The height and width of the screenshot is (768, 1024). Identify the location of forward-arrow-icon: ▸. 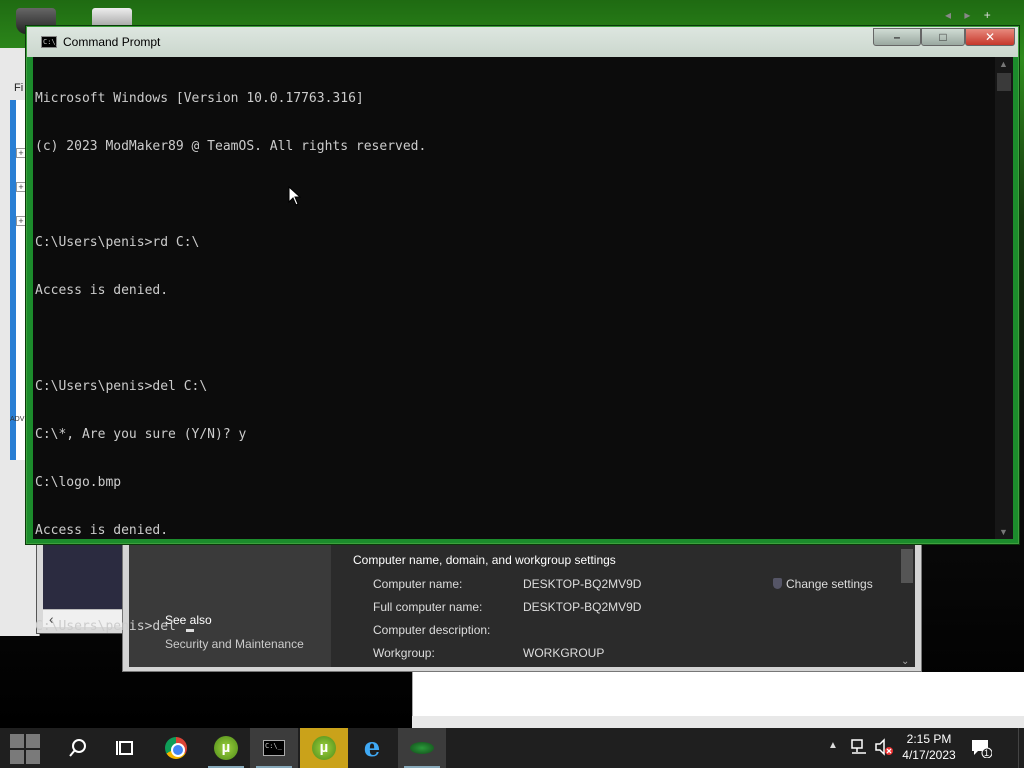
(967, 15).